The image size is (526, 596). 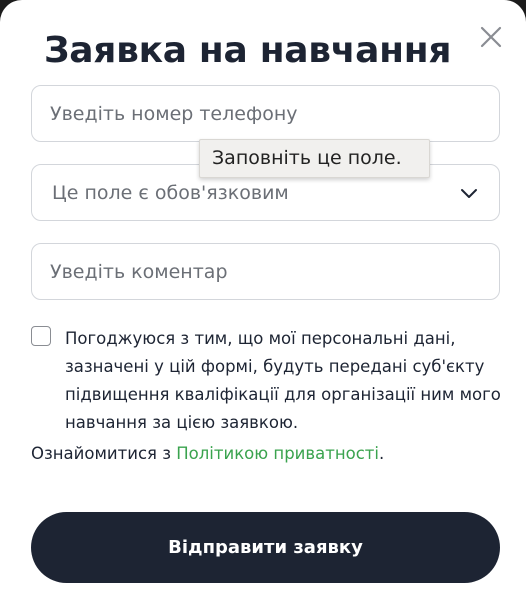 I want to click on submit-button: Відправити заявку, so click(x=265, y=547).